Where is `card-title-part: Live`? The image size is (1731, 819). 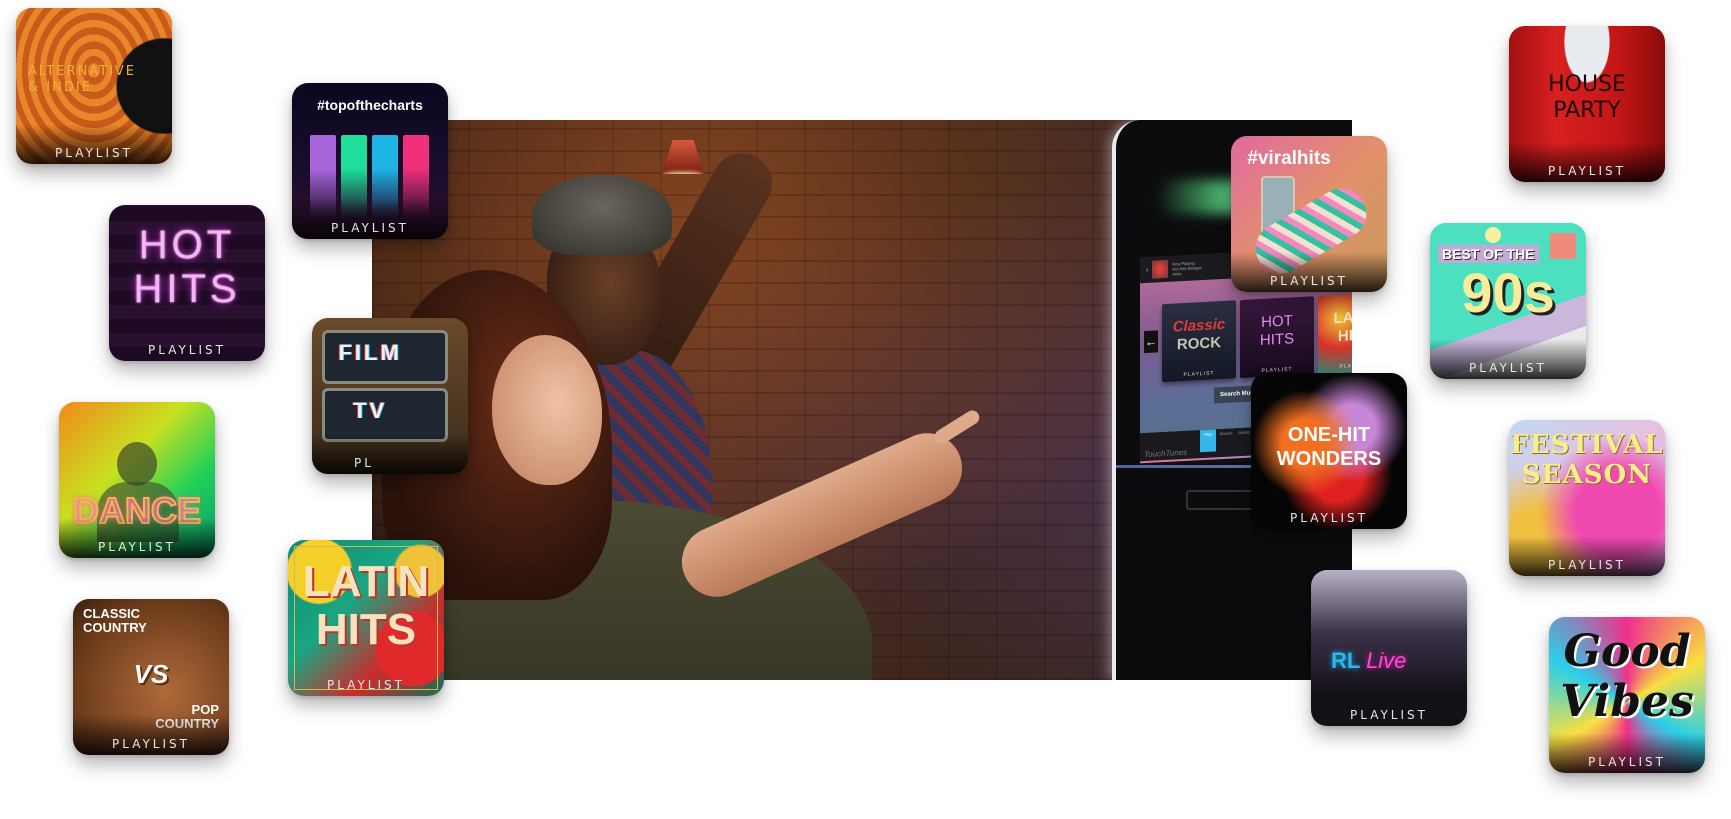
card-title-part: Live is located at coordinates (1386, 660).